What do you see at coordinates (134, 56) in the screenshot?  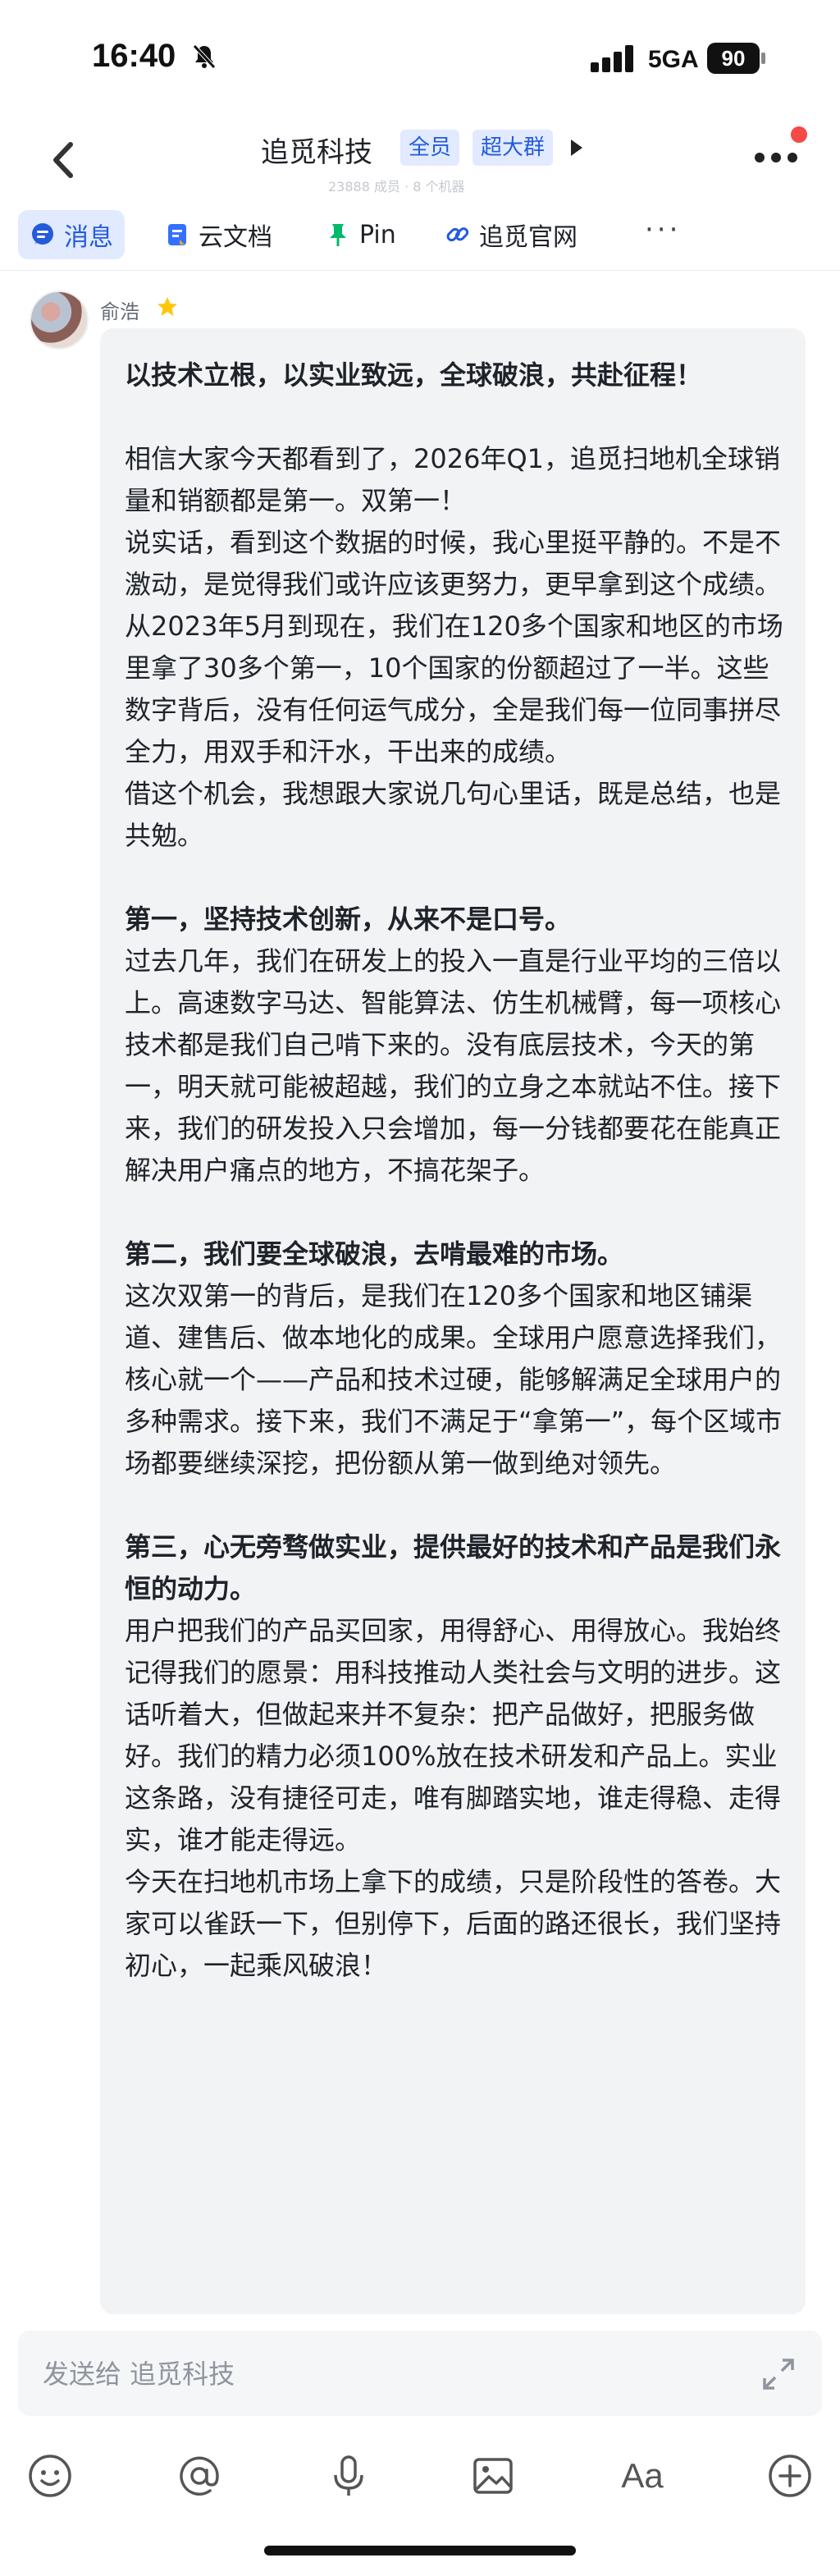 I see `status-time: 16:40` at bounding box center [134, 56].